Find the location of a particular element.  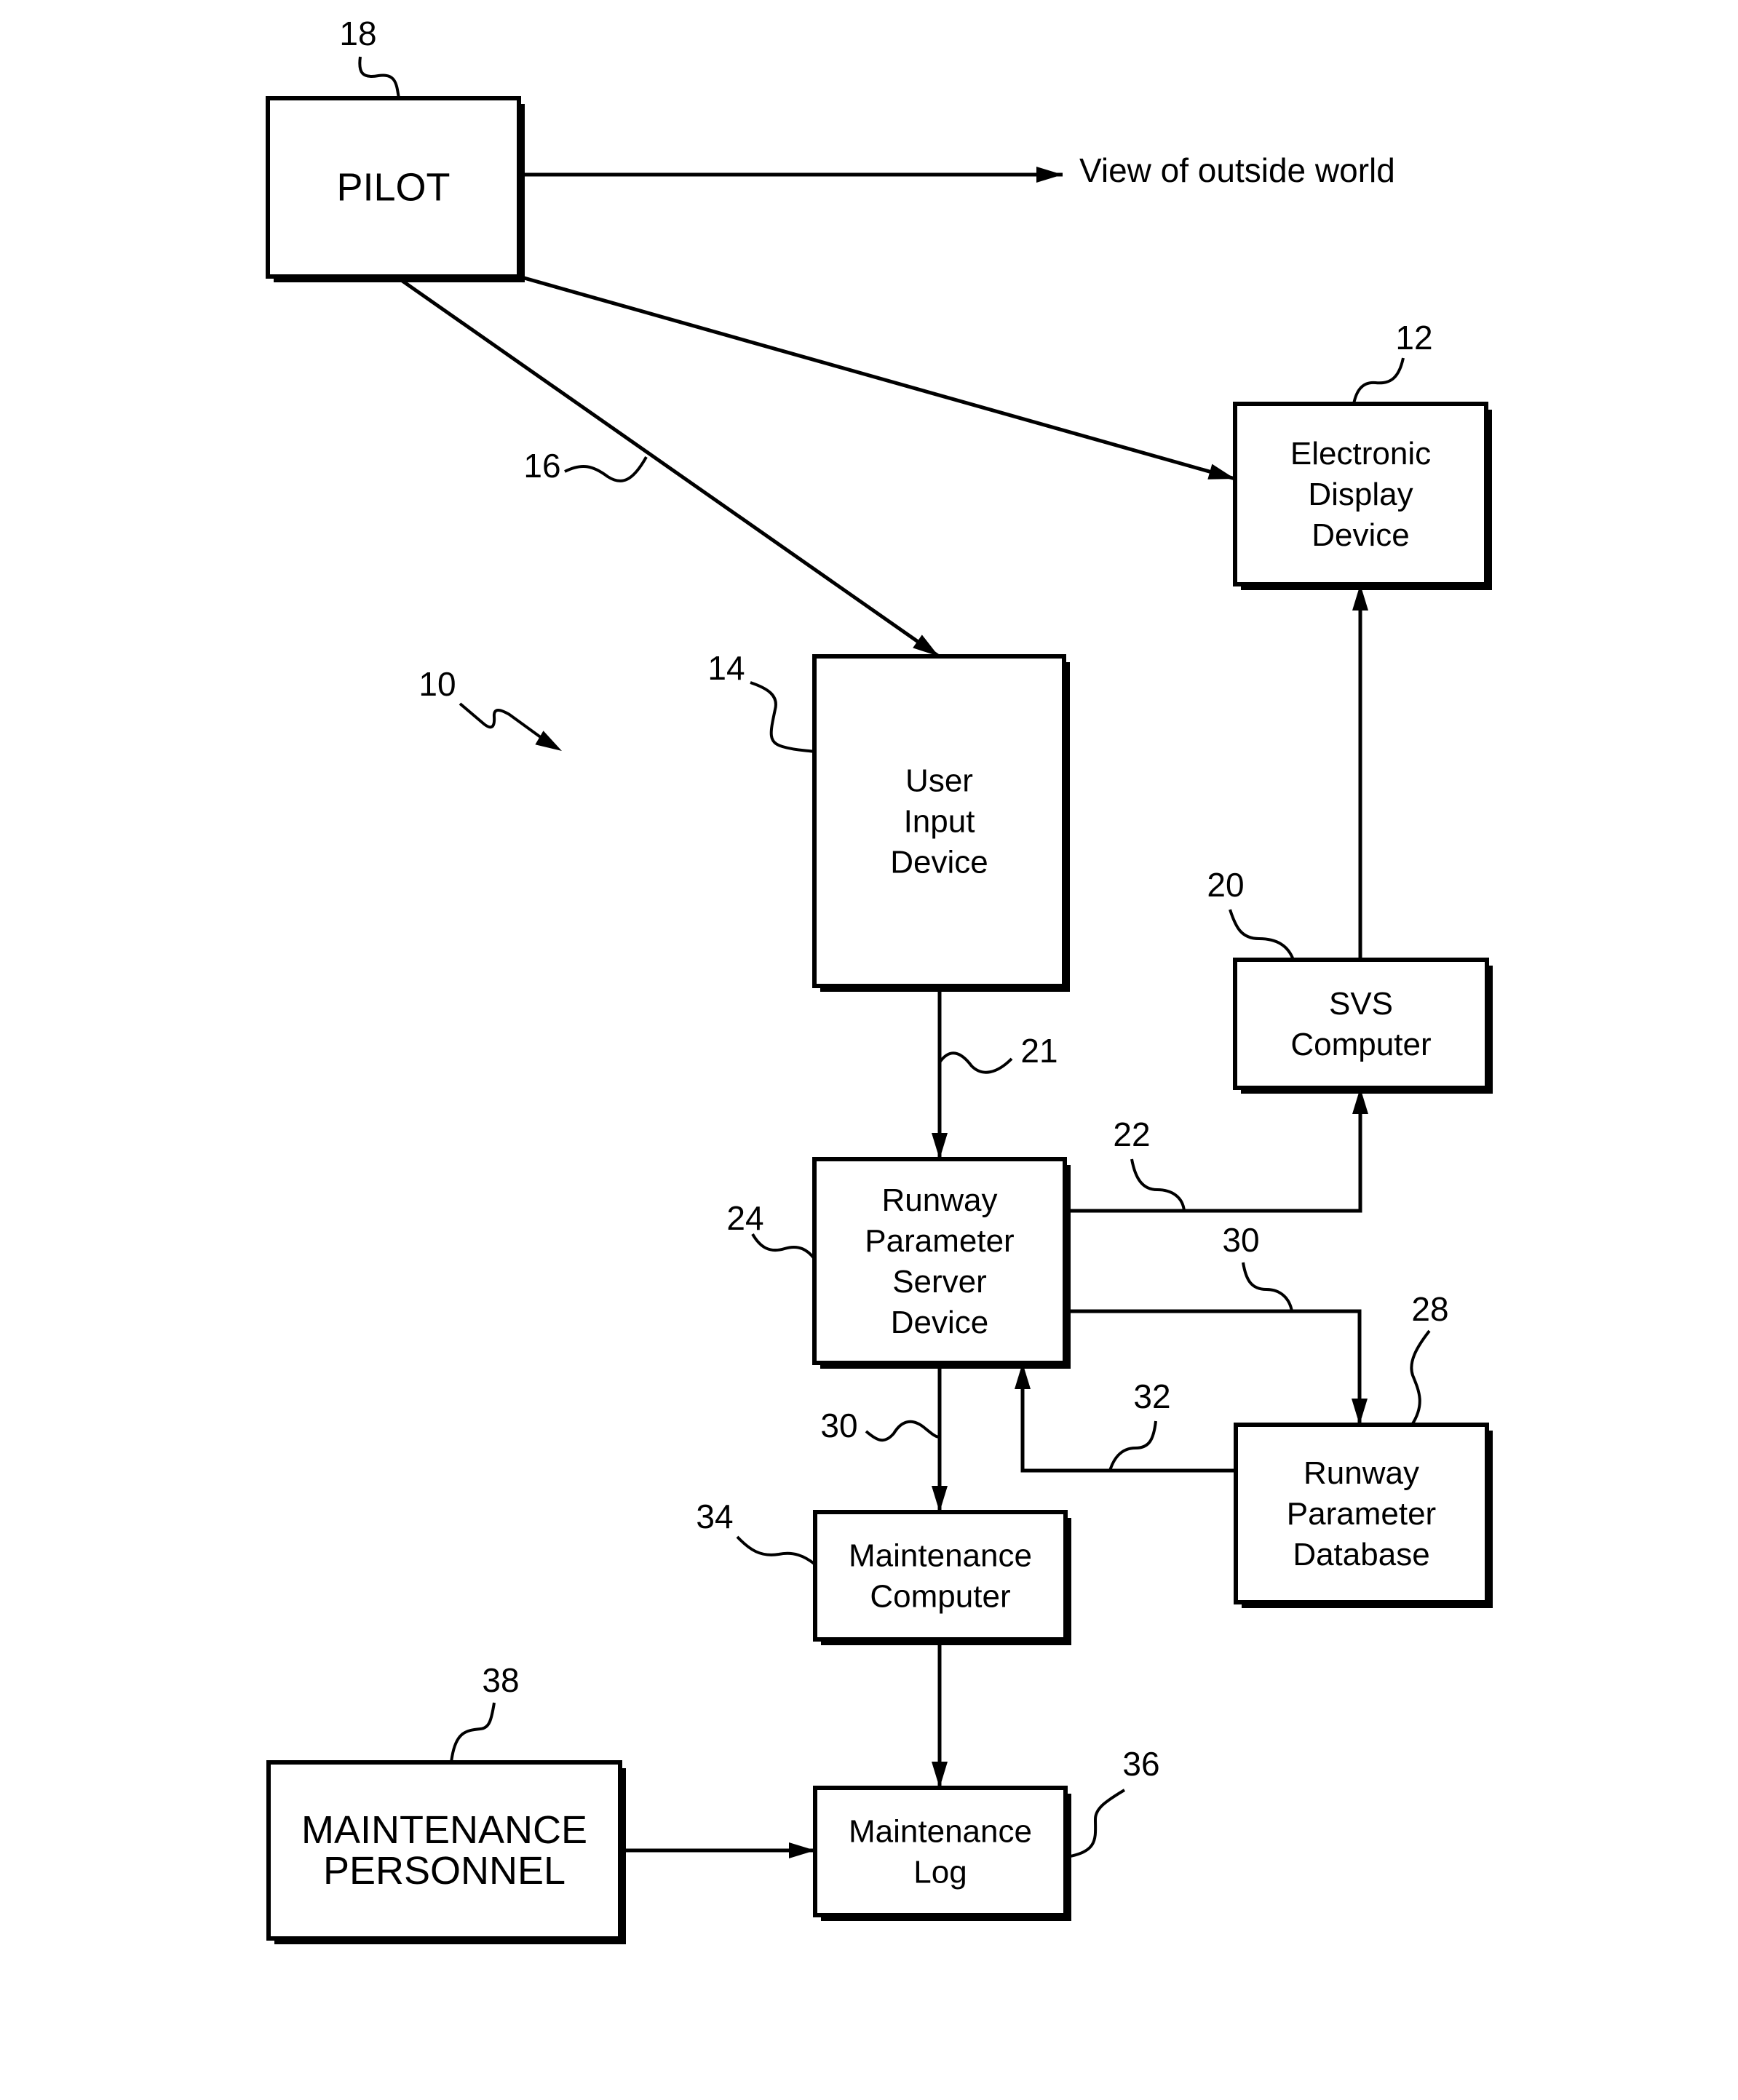

reference-numeral: 20 is located at coordinates (1225, 885).